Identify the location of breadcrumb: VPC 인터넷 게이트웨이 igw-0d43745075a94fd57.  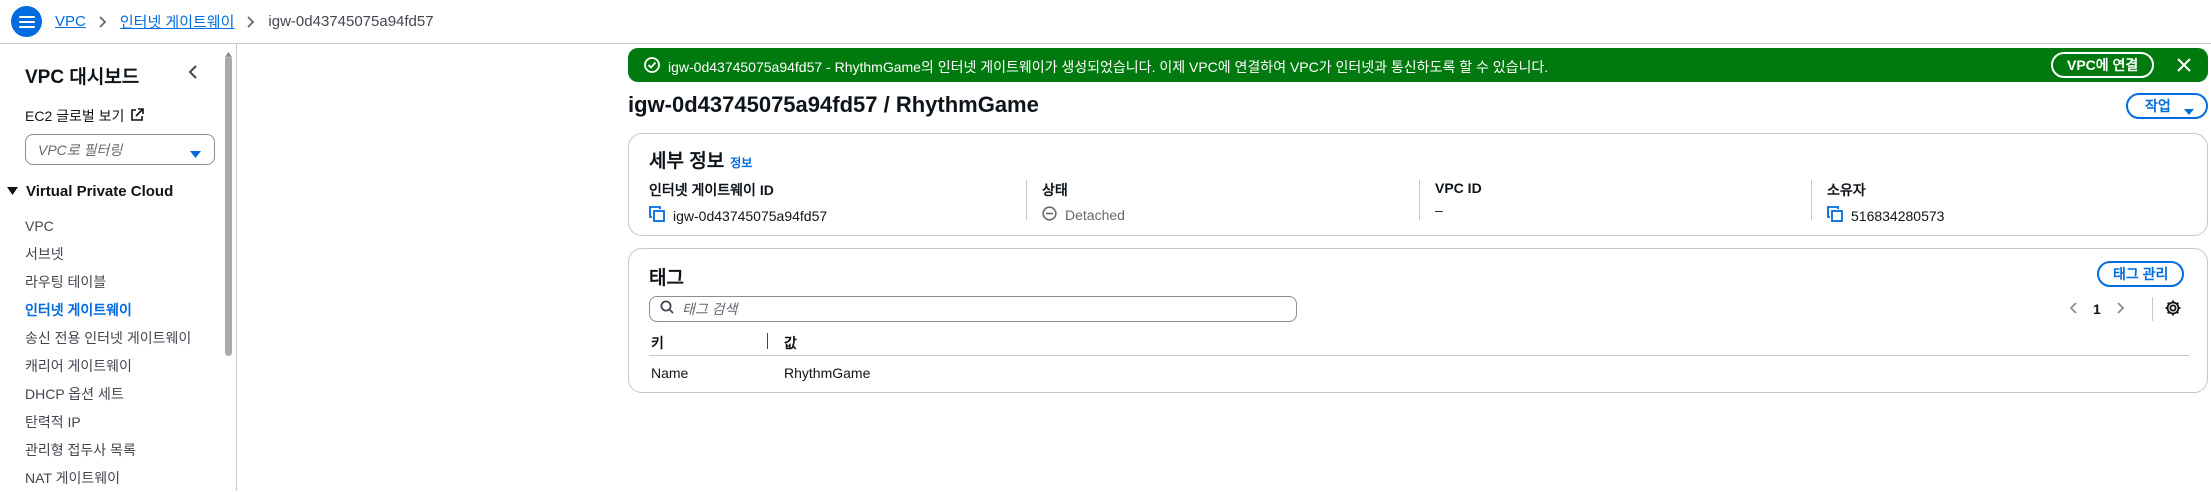
(244, 21).